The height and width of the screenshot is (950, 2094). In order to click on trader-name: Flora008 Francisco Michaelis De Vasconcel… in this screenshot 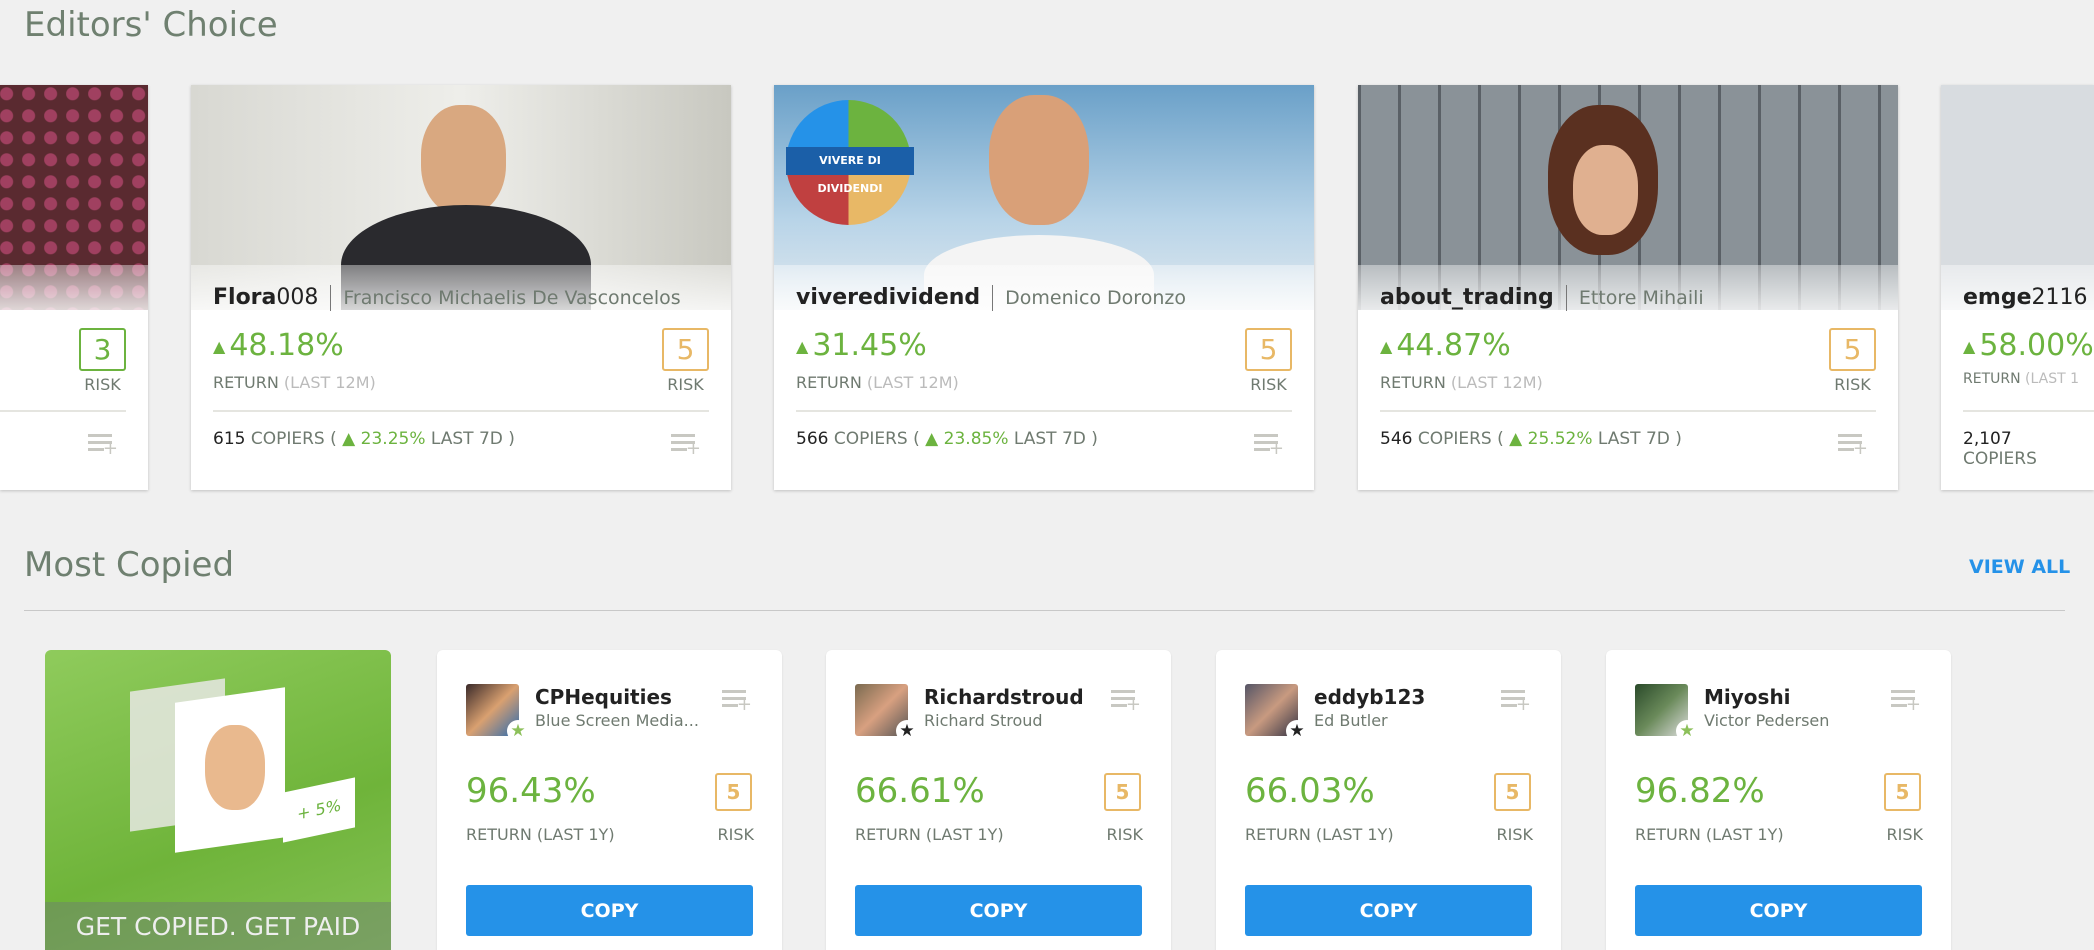, I will do `click(447, 298)`.